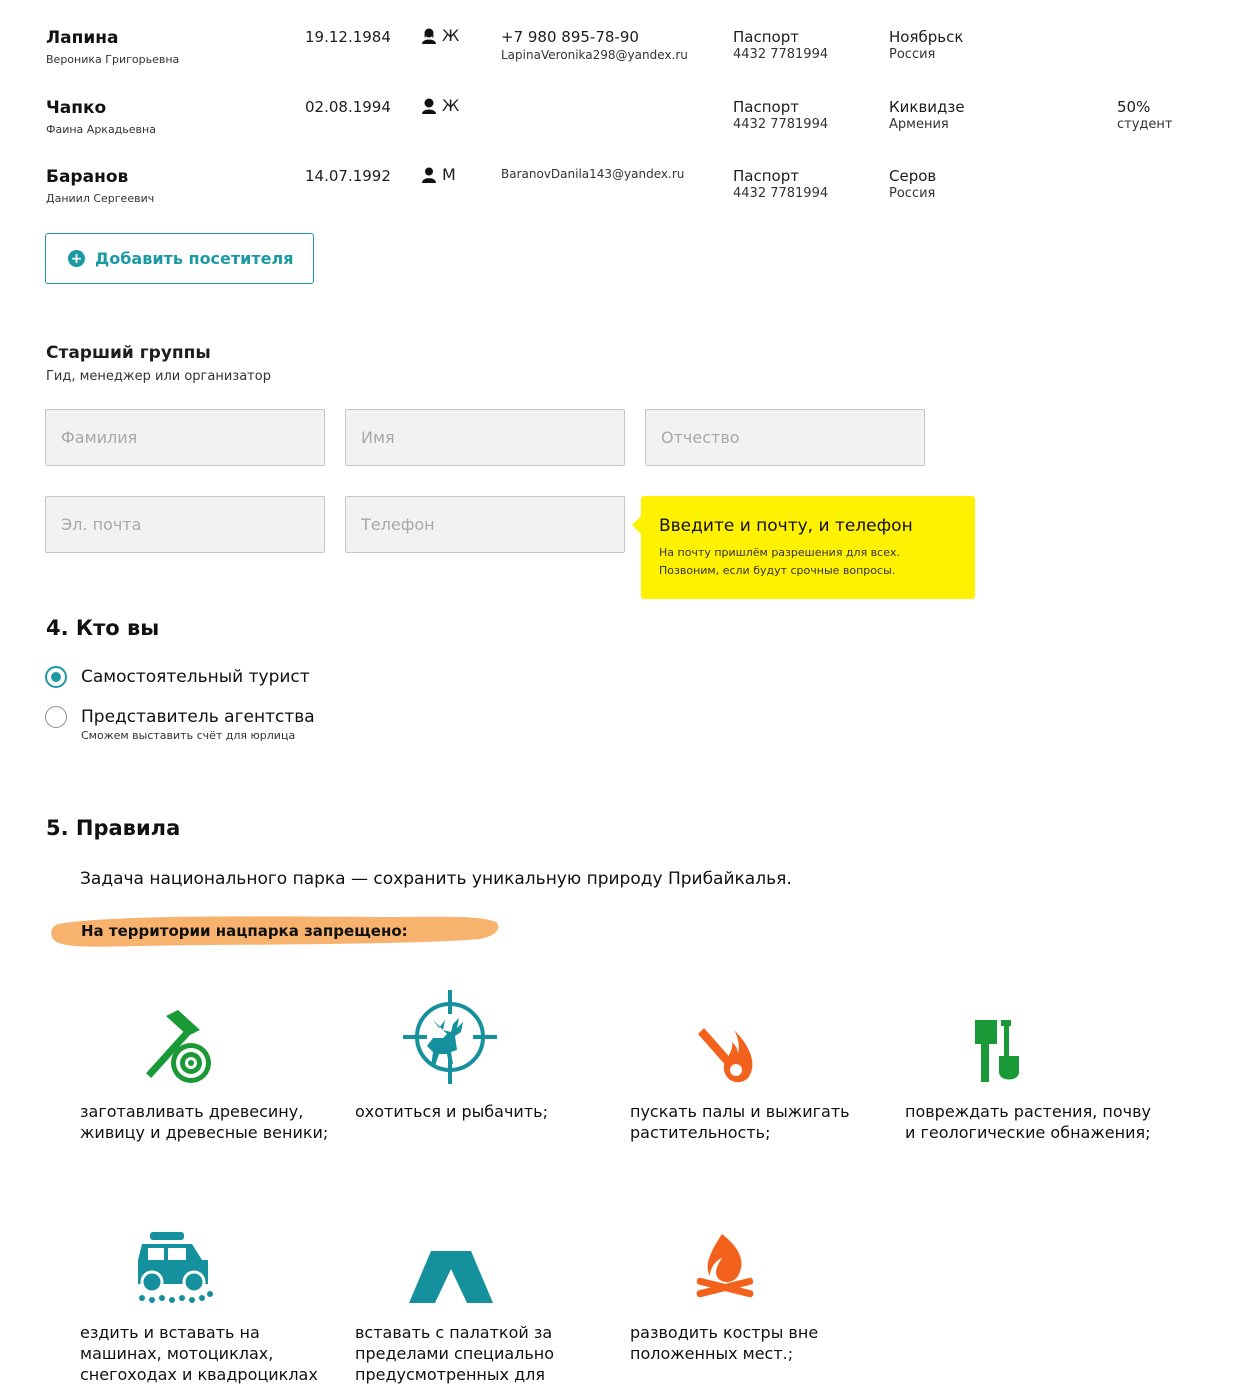 The height and width of the screenshot is (1390, 1250). I want to click on radio-sublabel: Сможем выставить счёт для юрлица, so click(188, 735).